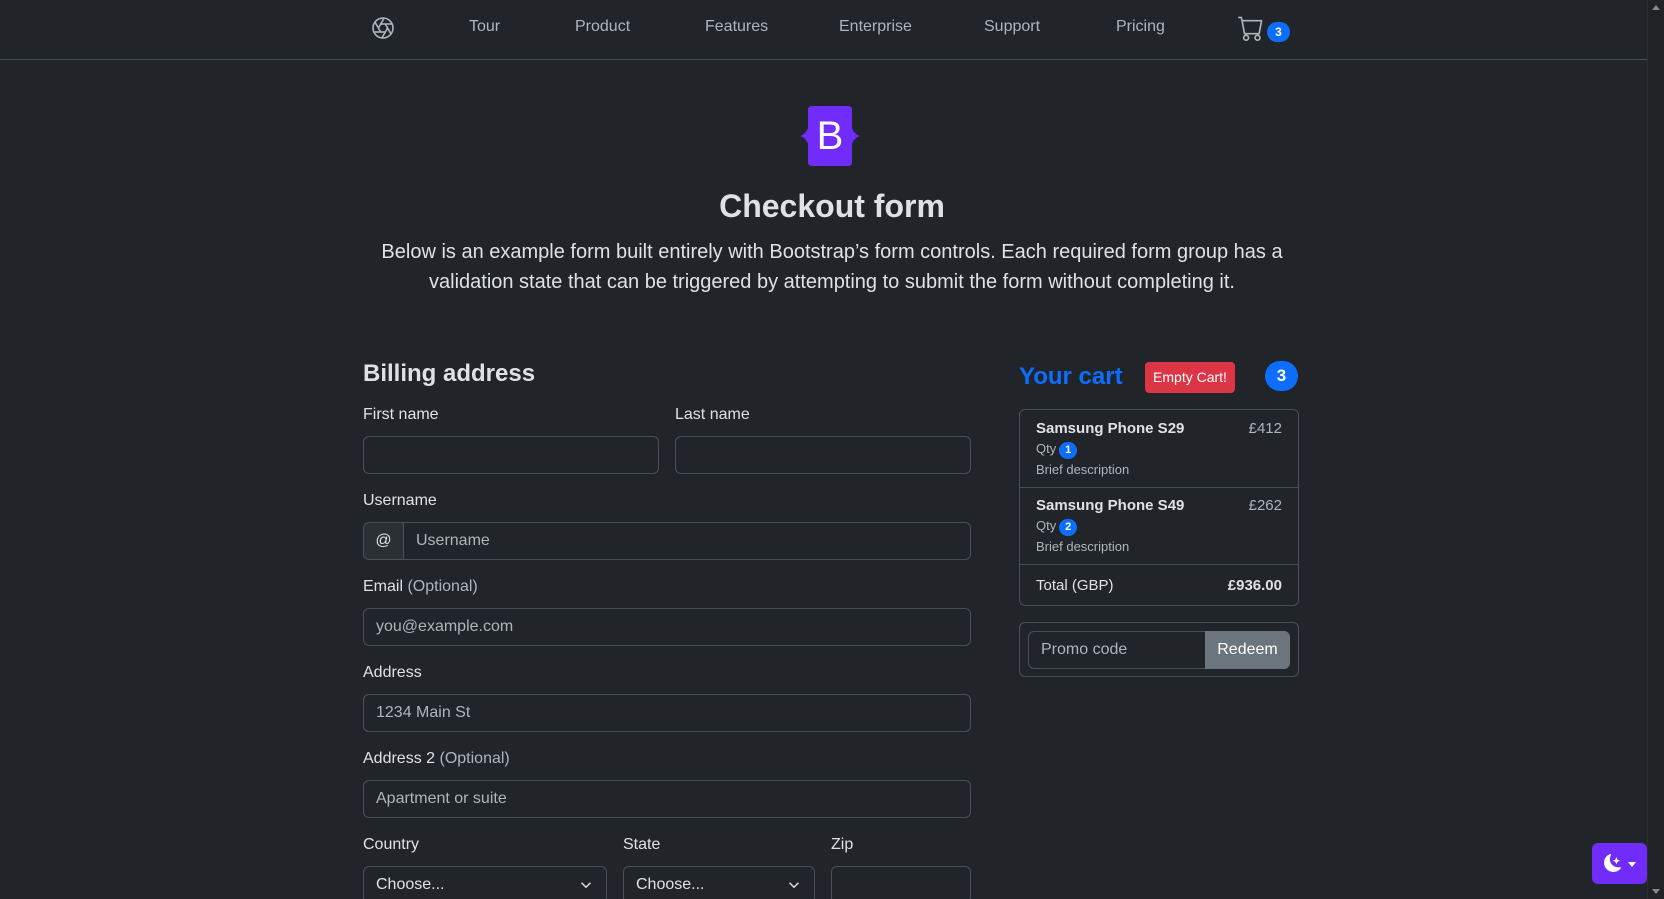  I want to click on bootstrap-logo: B, so click(830, 136).